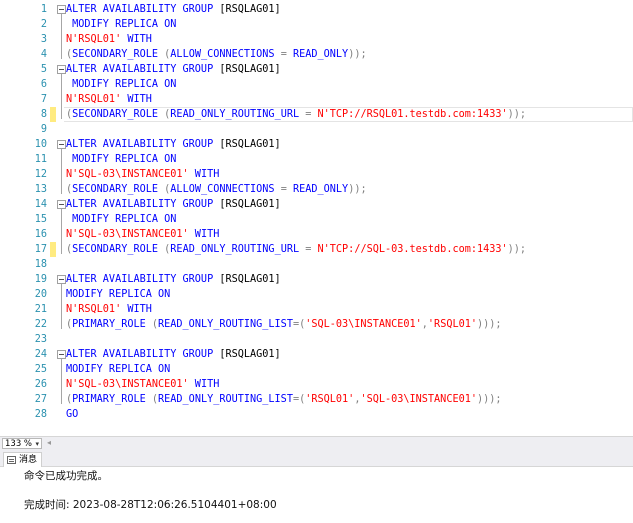  I want to click on line-number: 1, so click(43, 9).